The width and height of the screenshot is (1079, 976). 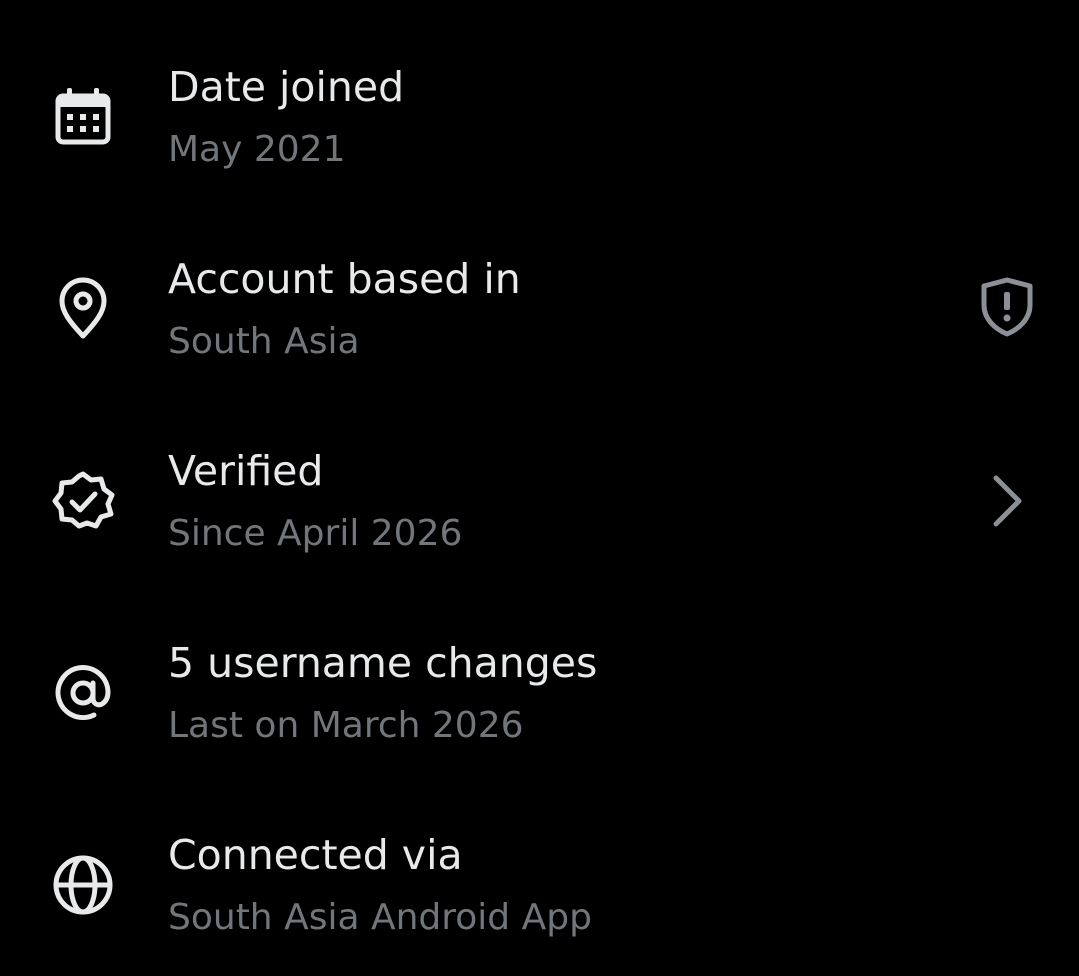 What do you see at coordinates (83, 885) in the screenshot?
I see `globe-icon` at bounding box center [83, 885].